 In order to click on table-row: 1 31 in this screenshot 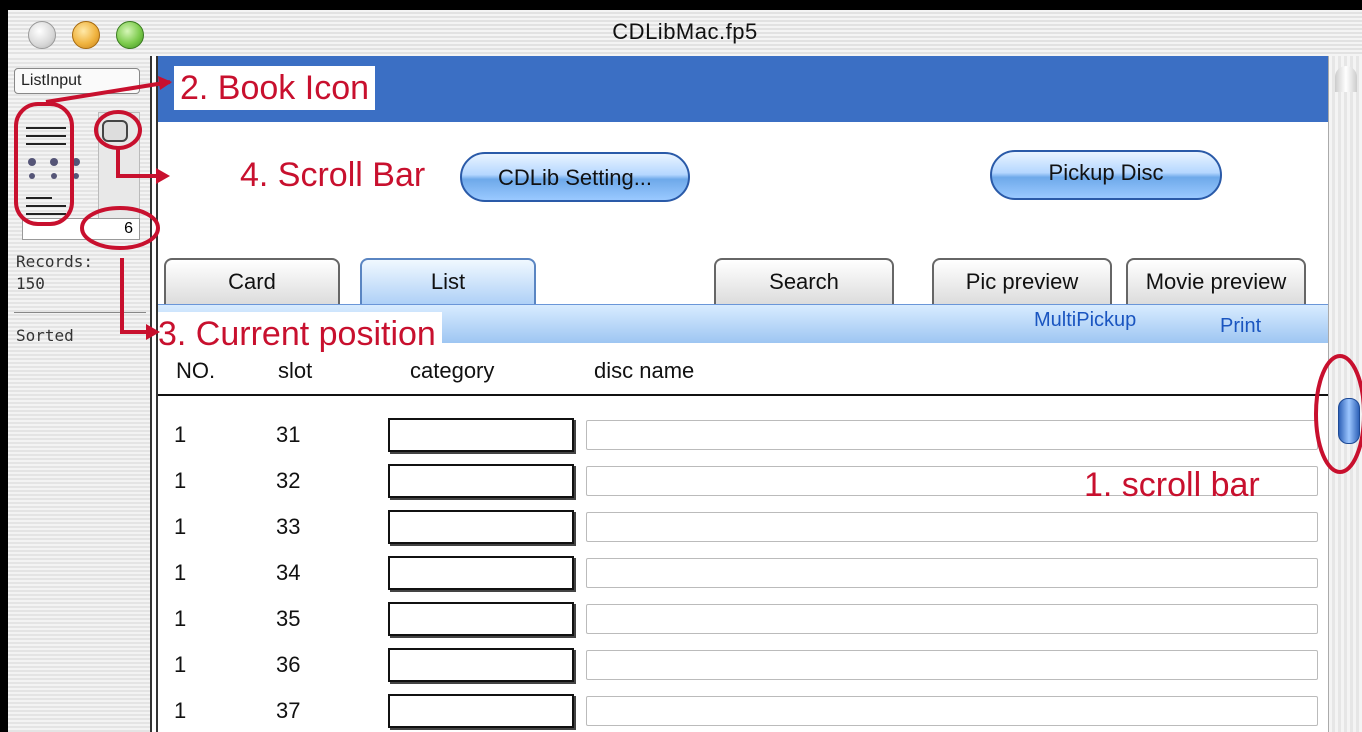, I will do `click(743, 435)`.